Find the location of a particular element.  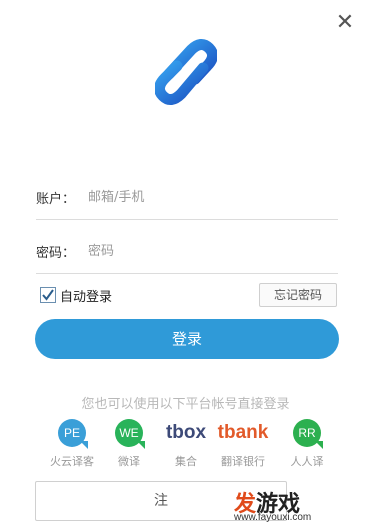

provider-jihe: tbox 集合 is located at coordinates (186, 443).